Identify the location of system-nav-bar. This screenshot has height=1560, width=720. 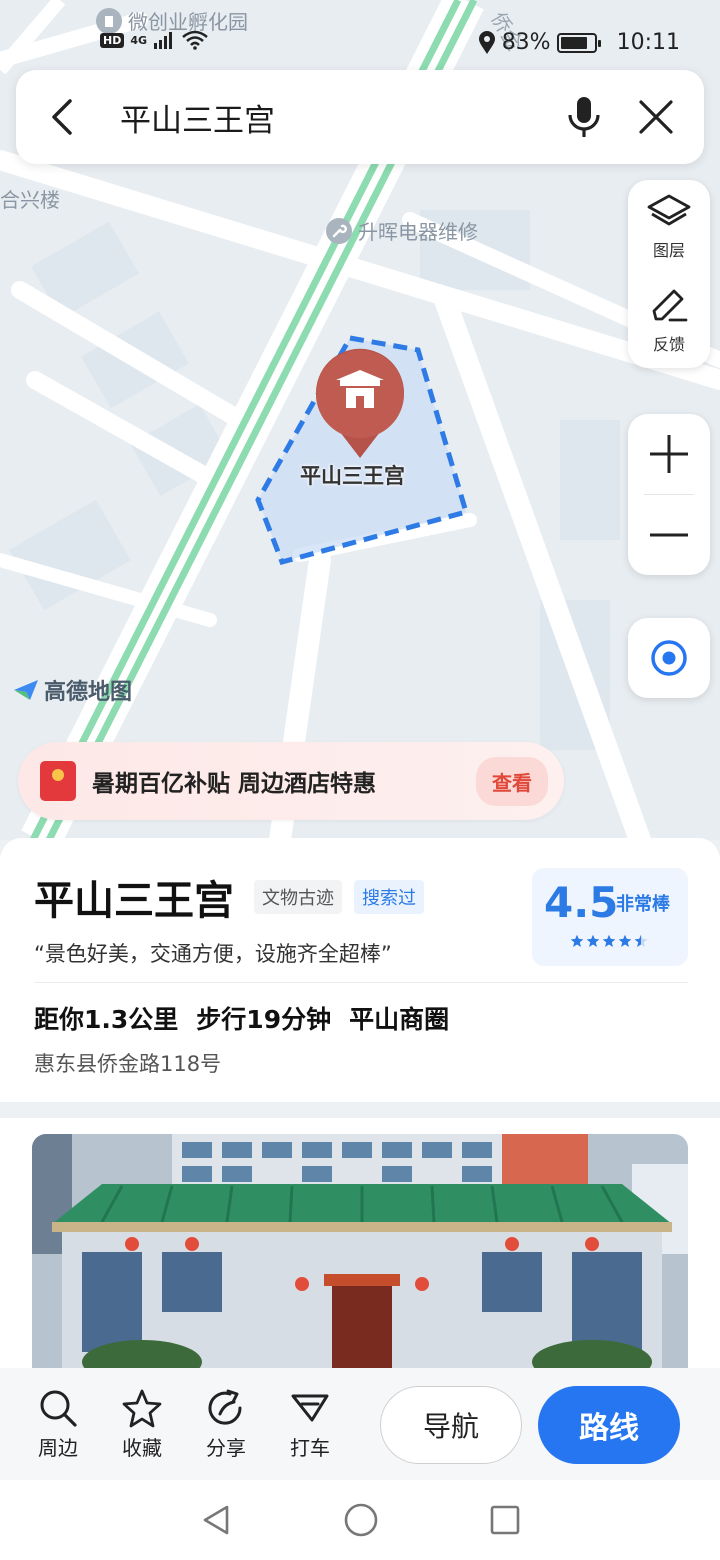
(360, 1520).